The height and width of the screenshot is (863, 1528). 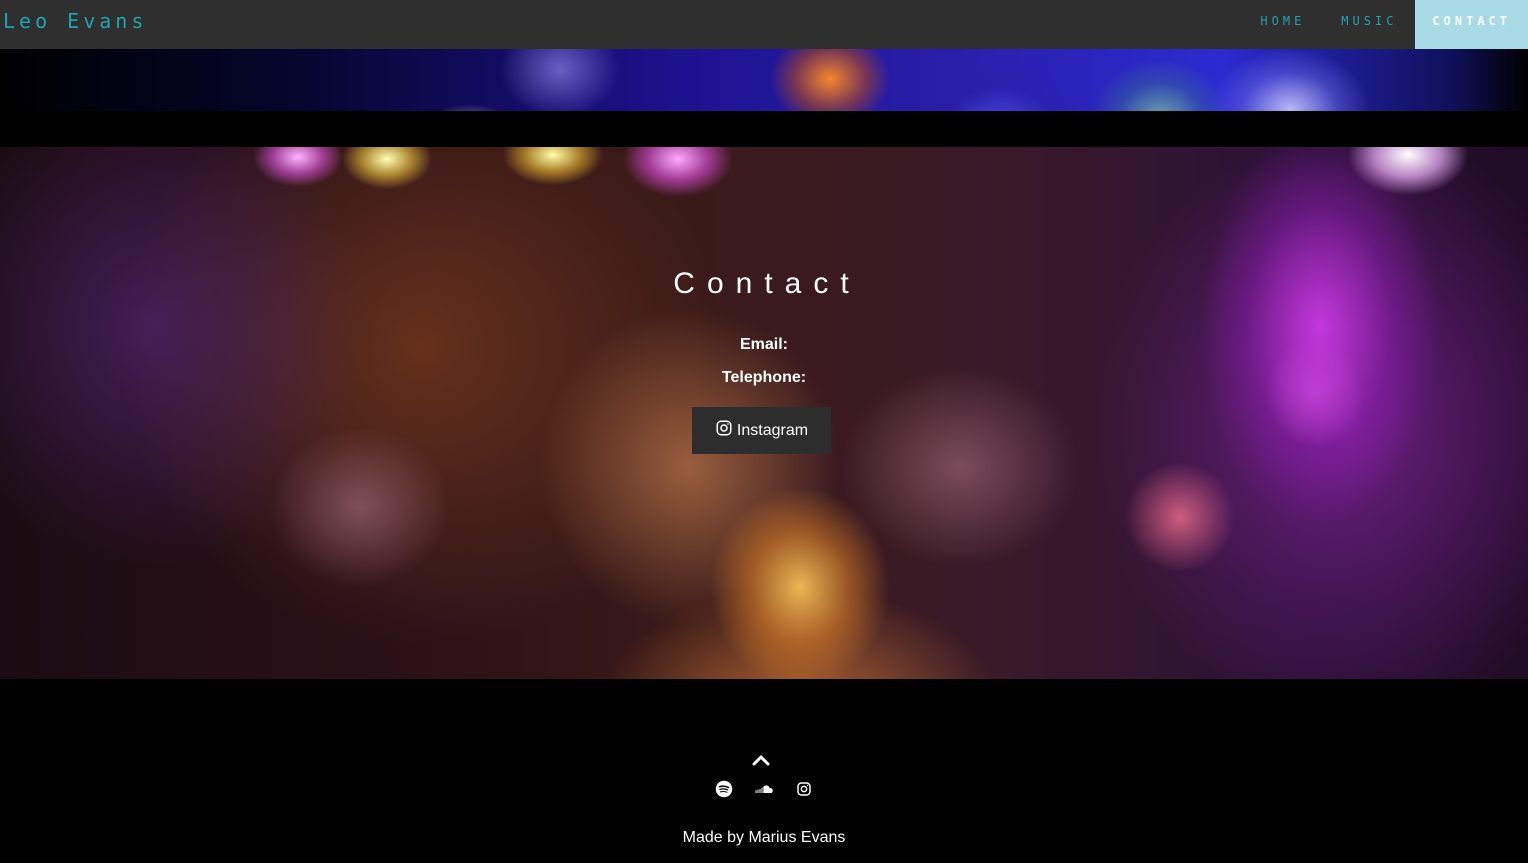 What do you see at coordinates (764, 80) in the screenshot?
I see `banner-image-strip` at bounding box center [764, 80].